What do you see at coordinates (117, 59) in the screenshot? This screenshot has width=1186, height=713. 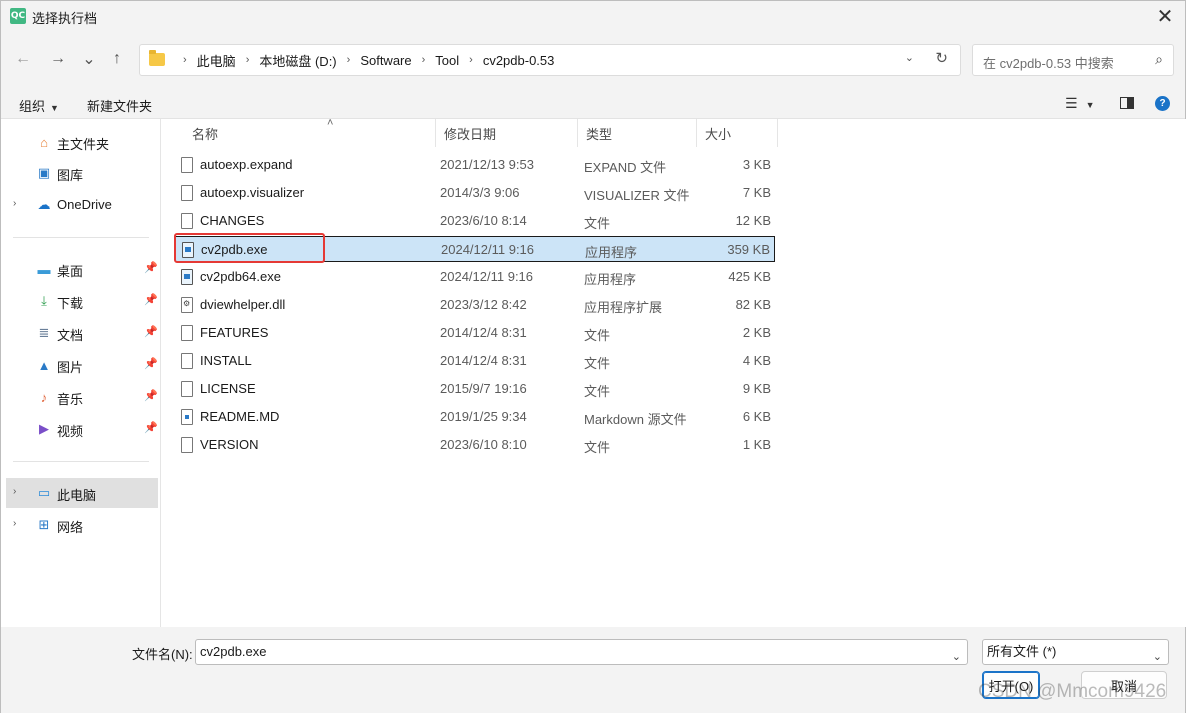 I see `up-button: ↑` at bounding box center [117, 59].